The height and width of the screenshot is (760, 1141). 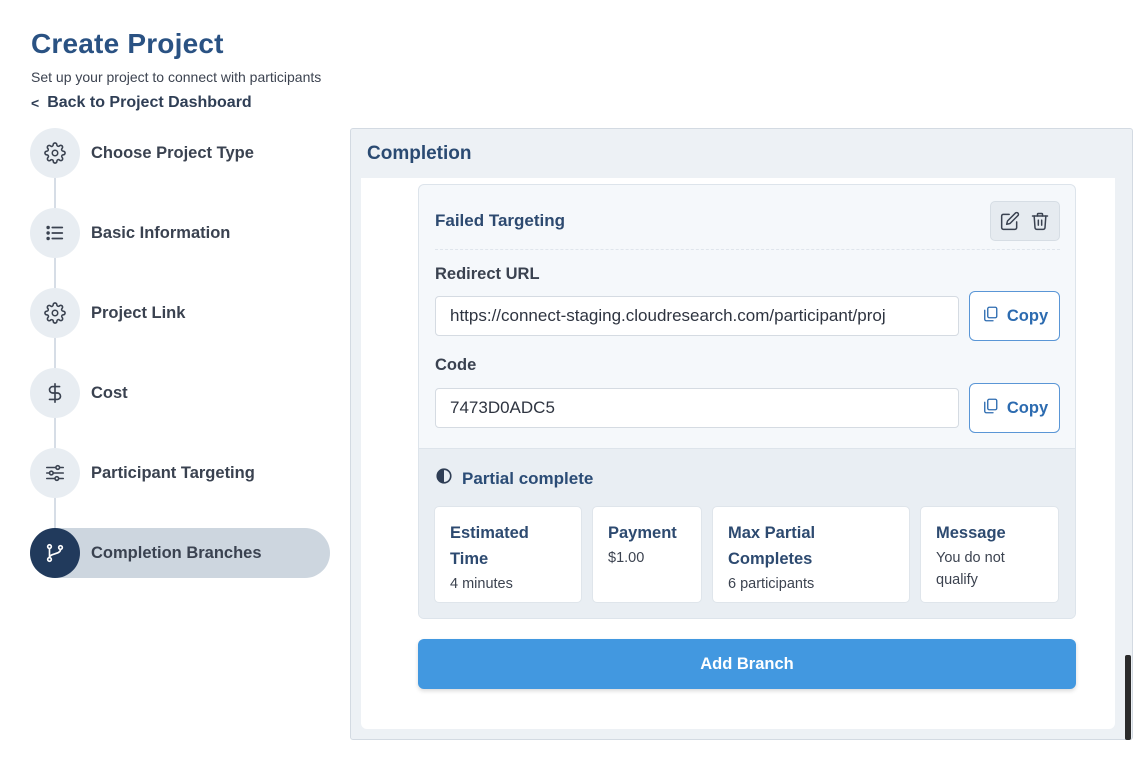 I want to click on message-box: Message You do not qualify, so click(x=989, y=554).